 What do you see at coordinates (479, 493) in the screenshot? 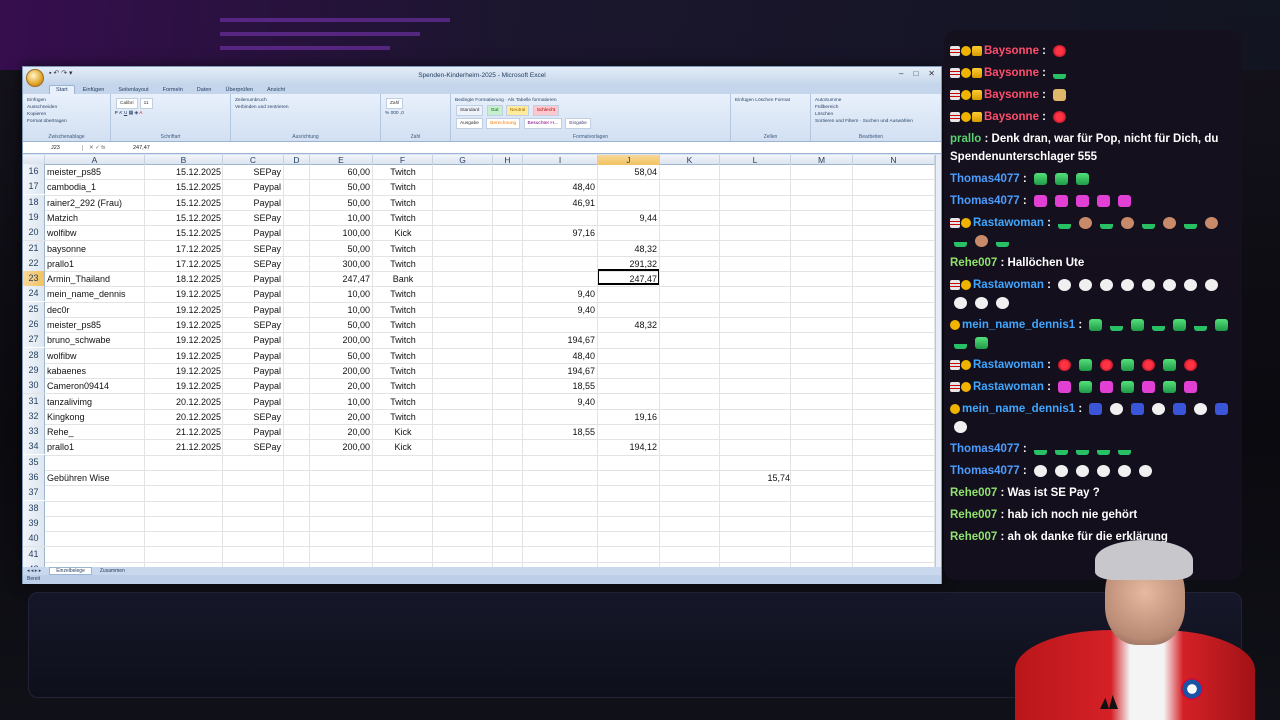
I see `table-row: 37` at bounding box center [479, 493].